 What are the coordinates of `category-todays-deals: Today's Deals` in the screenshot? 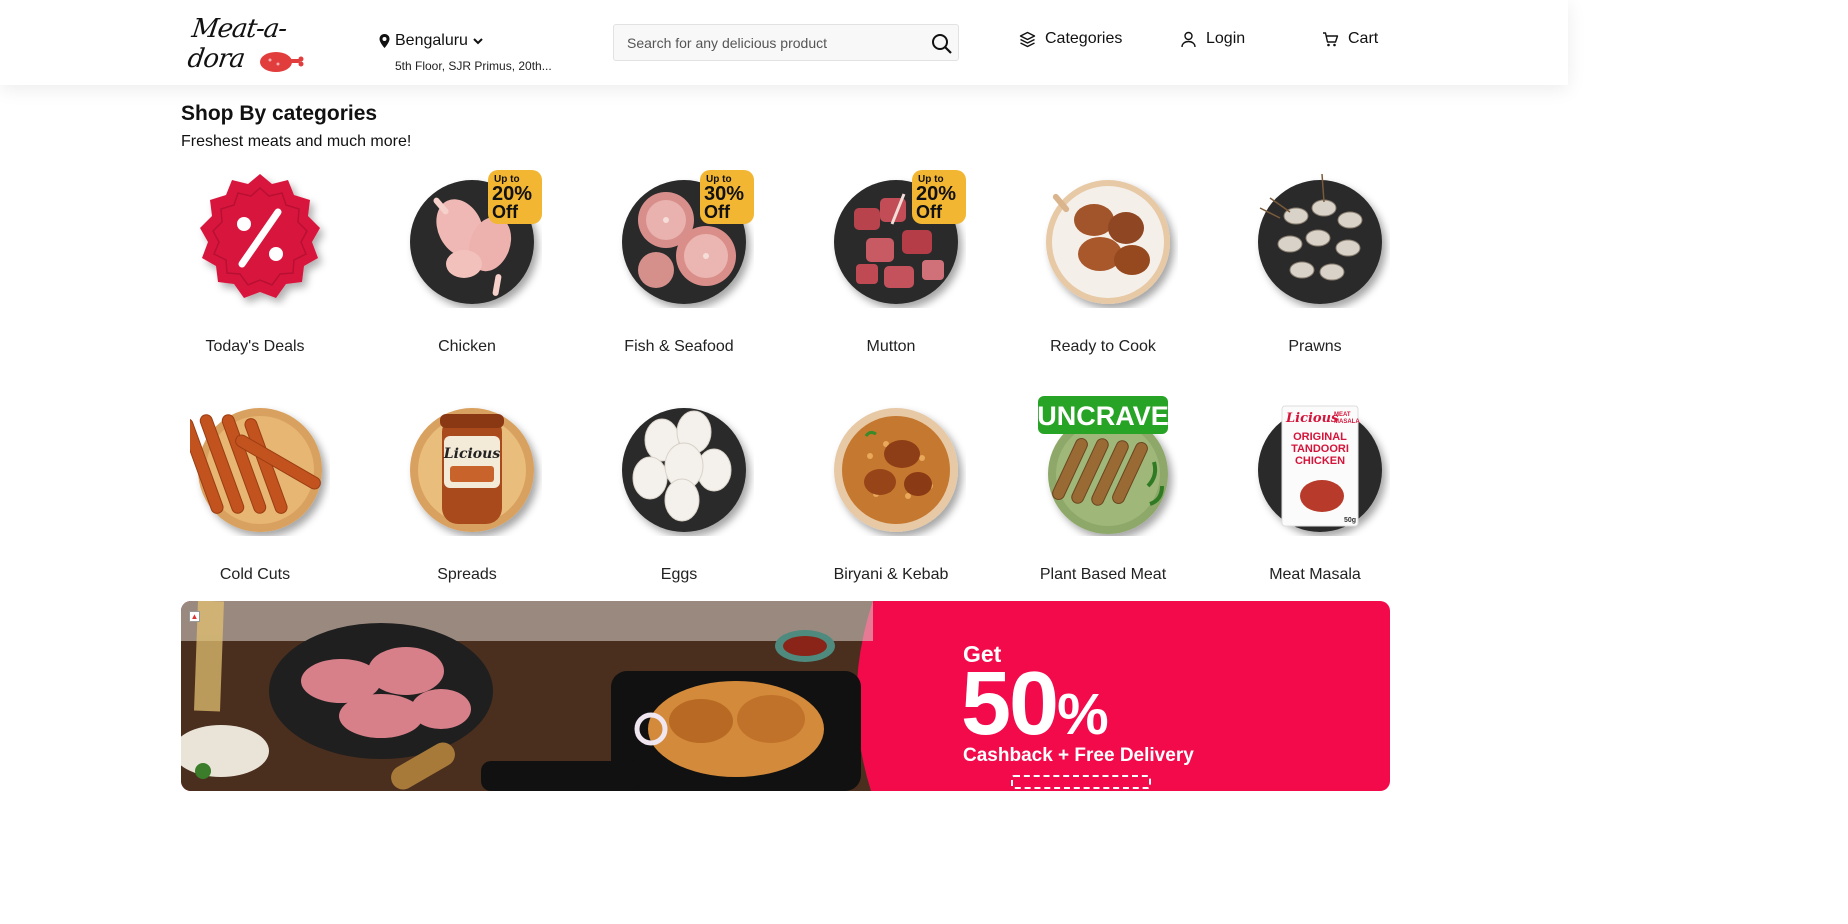 It's located at (255, 268).